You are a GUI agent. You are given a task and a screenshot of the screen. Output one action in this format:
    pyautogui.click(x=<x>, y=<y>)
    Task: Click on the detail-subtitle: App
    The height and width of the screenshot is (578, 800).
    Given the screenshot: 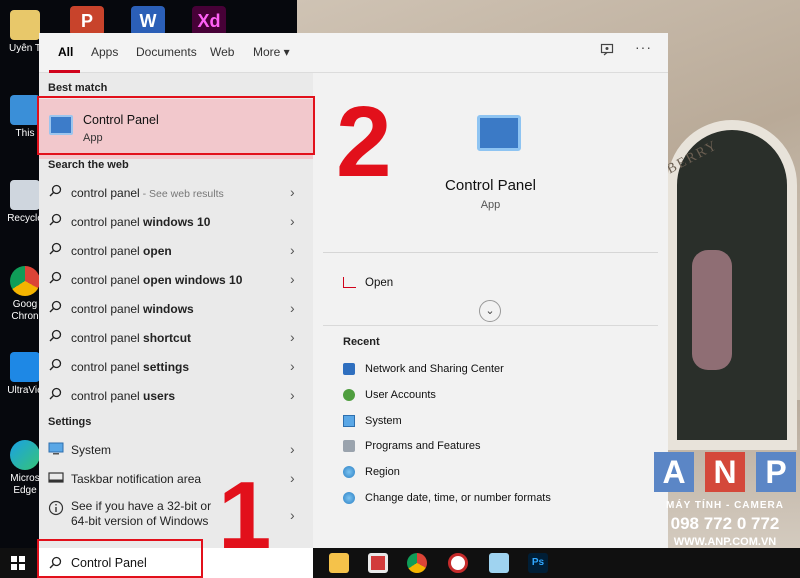 What is the action you would take?
    pyautogui.click(x=490, y=205)
    